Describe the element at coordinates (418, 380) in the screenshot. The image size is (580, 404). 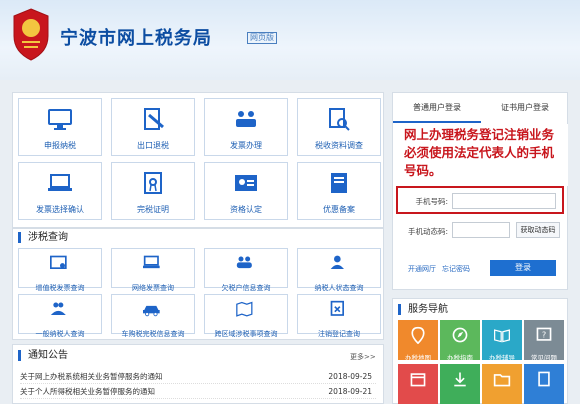
I see `calendar-icon` at that location.